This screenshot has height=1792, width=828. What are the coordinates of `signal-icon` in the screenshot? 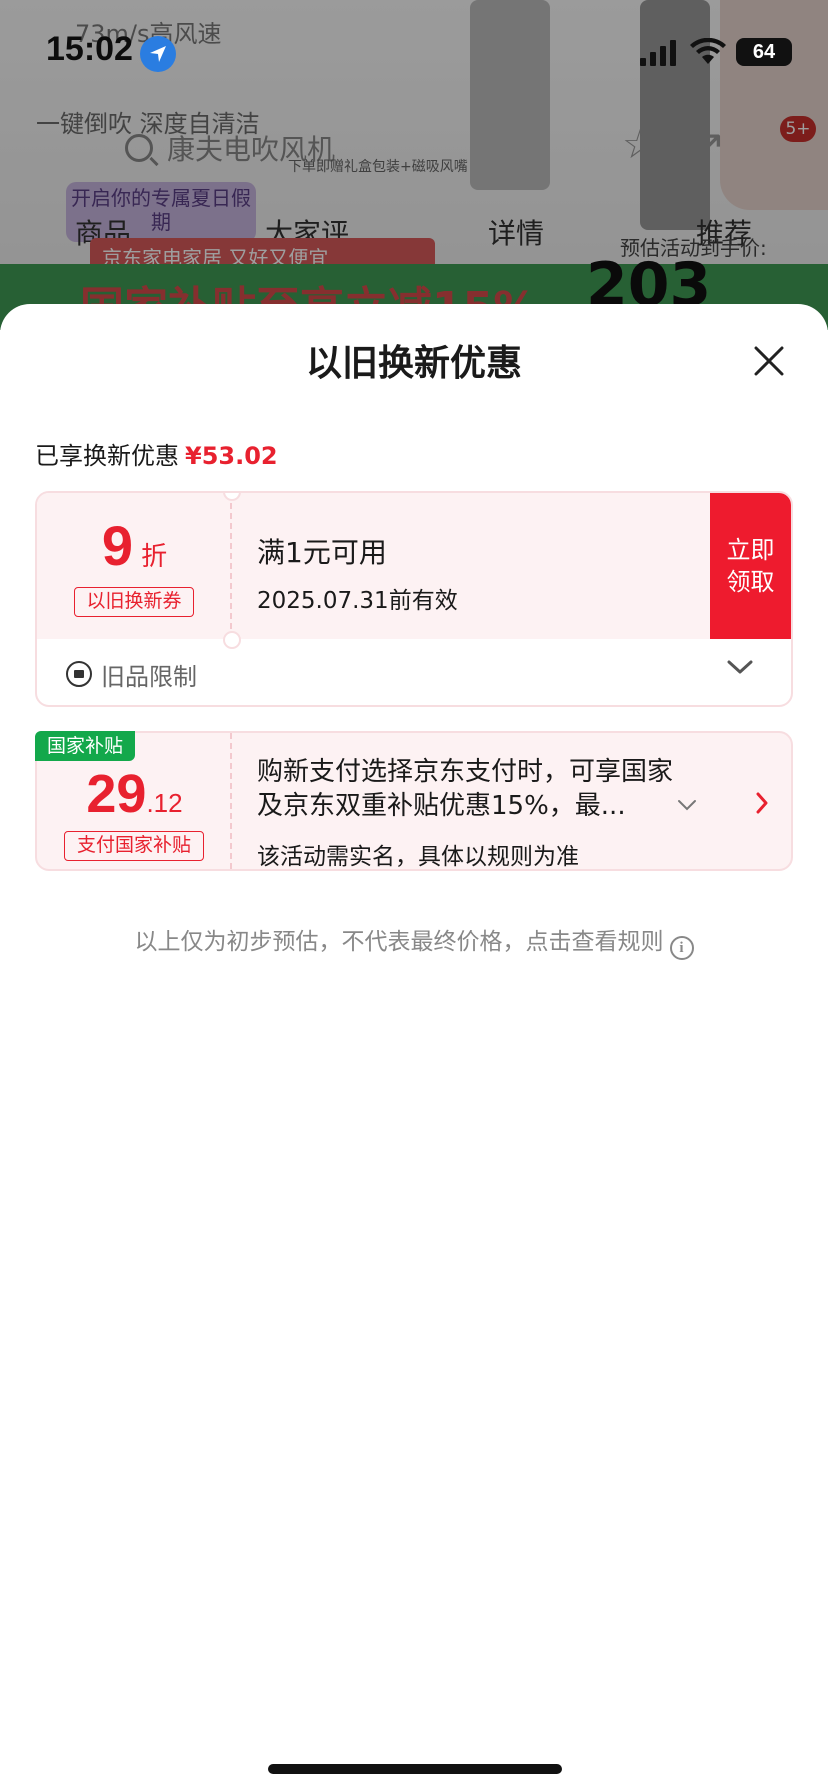 It's located at (658, 53).